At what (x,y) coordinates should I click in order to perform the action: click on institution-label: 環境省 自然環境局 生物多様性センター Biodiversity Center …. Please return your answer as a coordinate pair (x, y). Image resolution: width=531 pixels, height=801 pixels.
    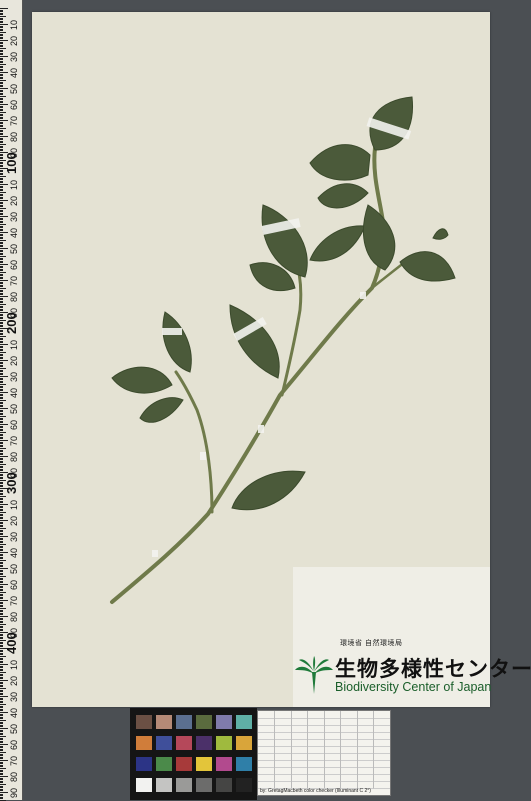
    Looking at the image, I should click on (412, 637).